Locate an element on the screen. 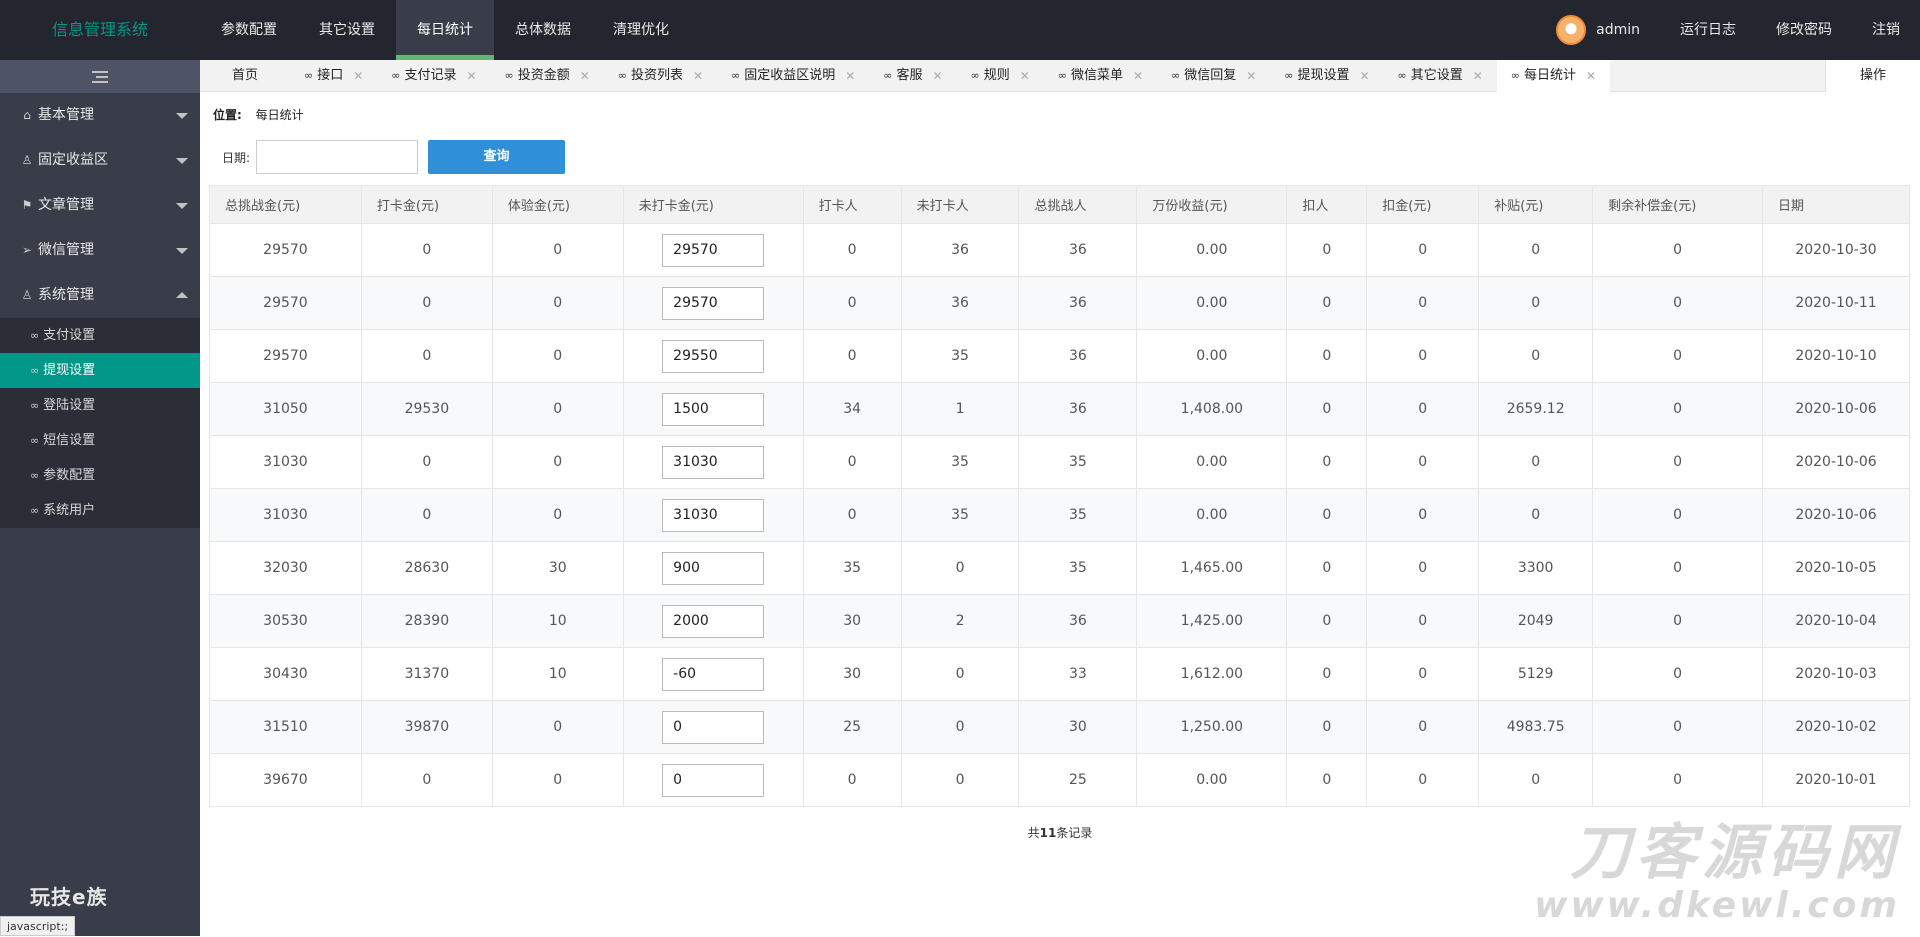 The height and width of the screenshot is (937, 1920). sidebar-subitem: ∞ 短信设置 is located at coordinates (100, 440).